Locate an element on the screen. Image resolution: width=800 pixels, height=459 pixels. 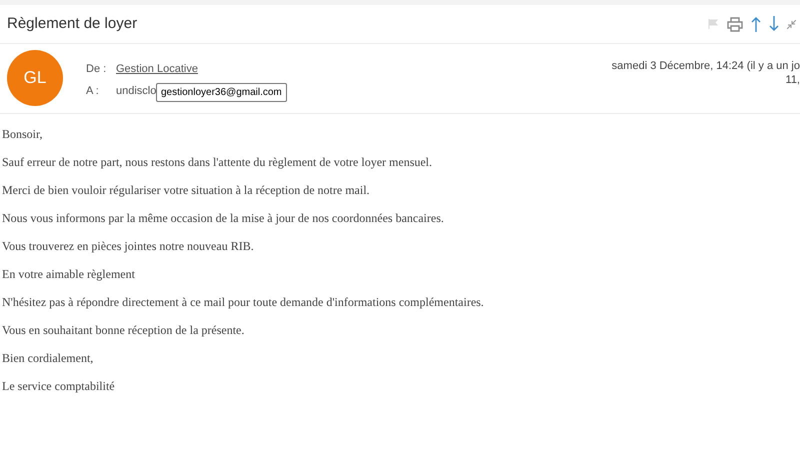
body-paragraph: N'hésitez pas à répondre directement à ce mail pour toute demande d'informations complémentaires. is located at coordinates (243, 302).